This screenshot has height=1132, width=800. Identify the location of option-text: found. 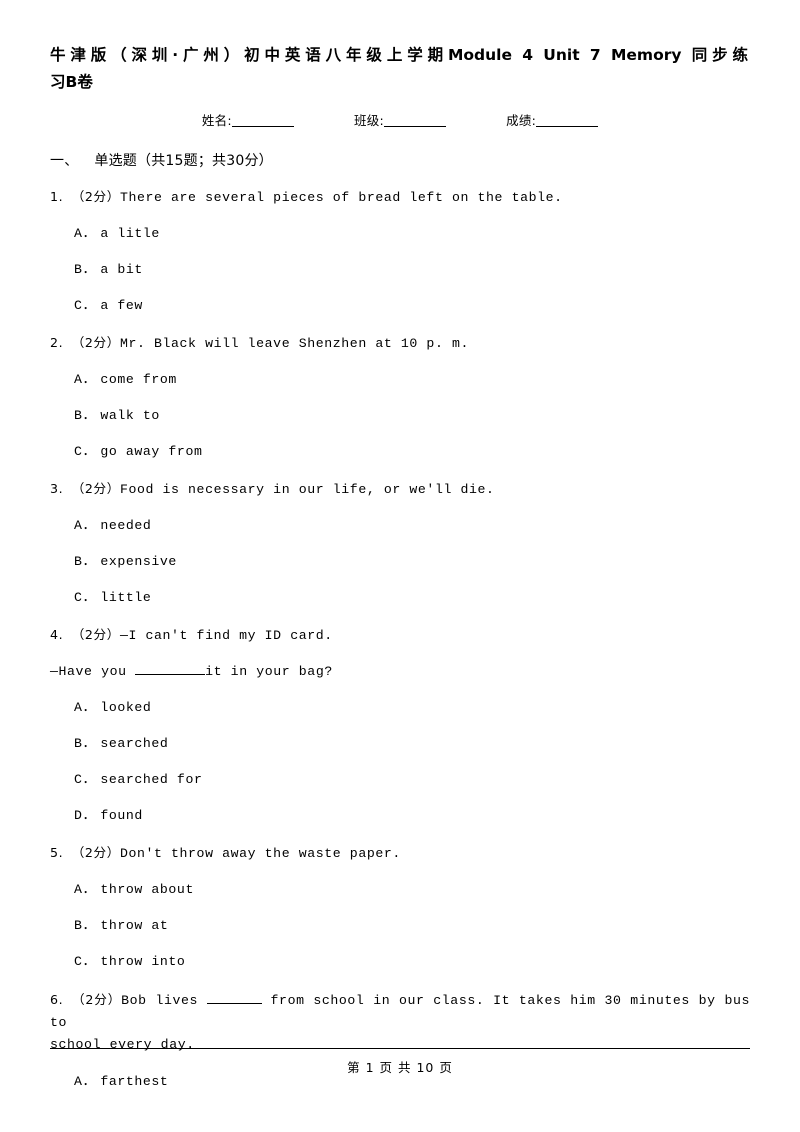
(121, 815).